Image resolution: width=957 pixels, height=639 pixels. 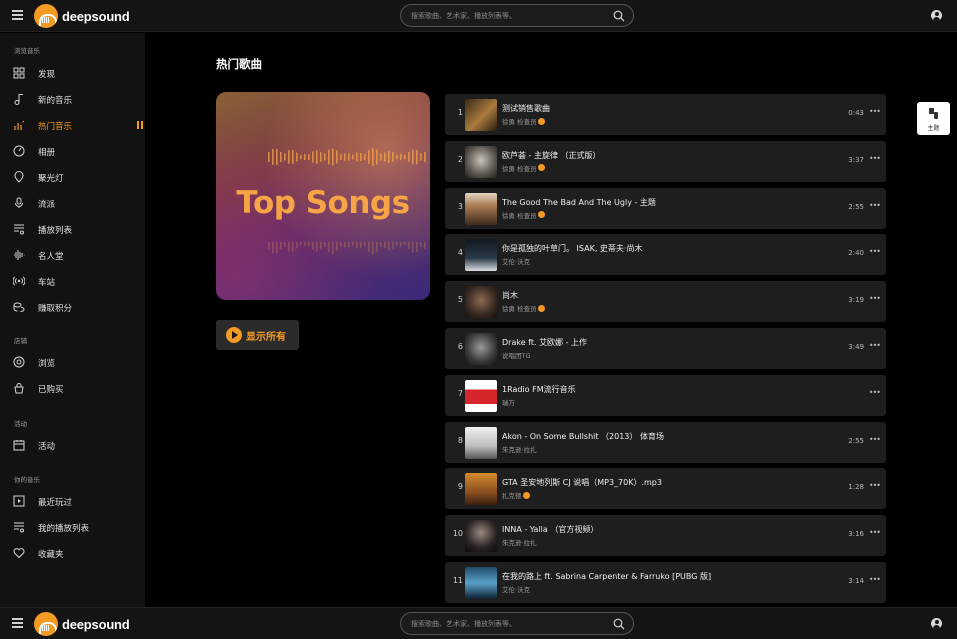 What do you see at coordinates (96, 624) in the screenshot?
I see `brand-name: deepsound` at bounding box center [96, 624].